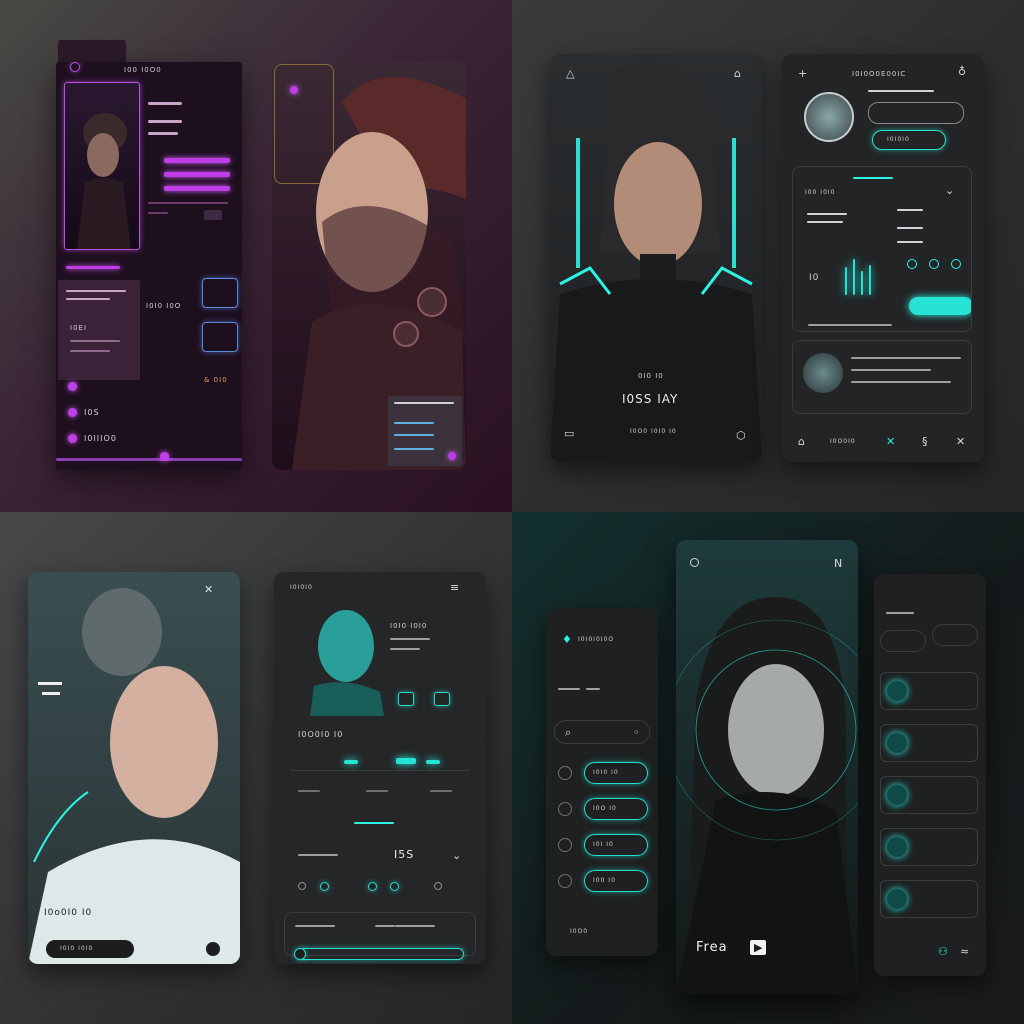 The image size is (1024, 1024). Describe the element at coordinates (404, 854) in the screenshot. I see `big-value: I5S` at that location.